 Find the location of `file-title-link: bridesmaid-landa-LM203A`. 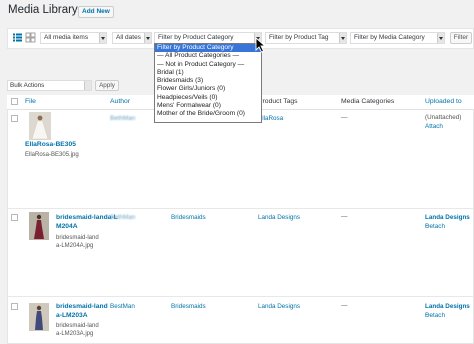

file-title-link: bridesmaid-landa-LM203A is located at coordinates (82, 311).